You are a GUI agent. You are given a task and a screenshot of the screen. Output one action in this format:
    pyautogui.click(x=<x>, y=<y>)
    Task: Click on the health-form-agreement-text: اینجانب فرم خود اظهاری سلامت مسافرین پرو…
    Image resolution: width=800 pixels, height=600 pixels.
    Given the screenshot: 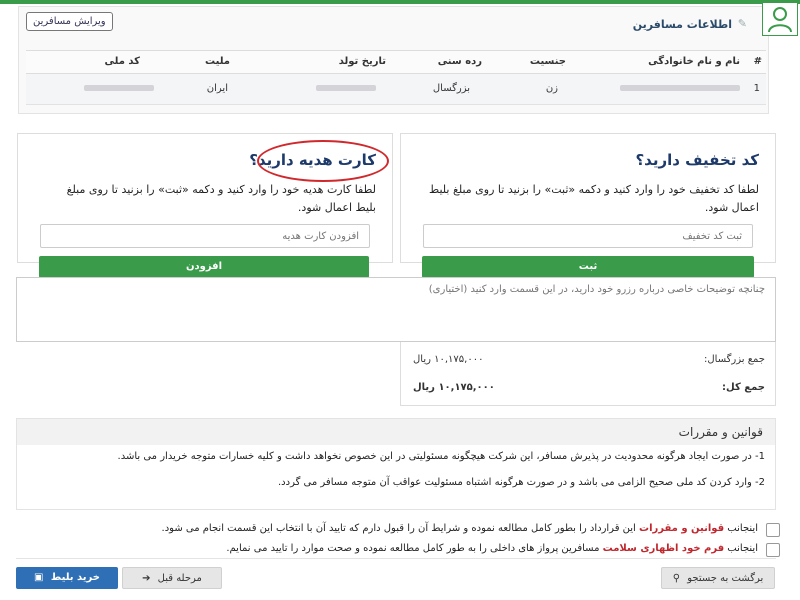 What is the action you would take?
    pyautogui.click(x=492, y=548)
    